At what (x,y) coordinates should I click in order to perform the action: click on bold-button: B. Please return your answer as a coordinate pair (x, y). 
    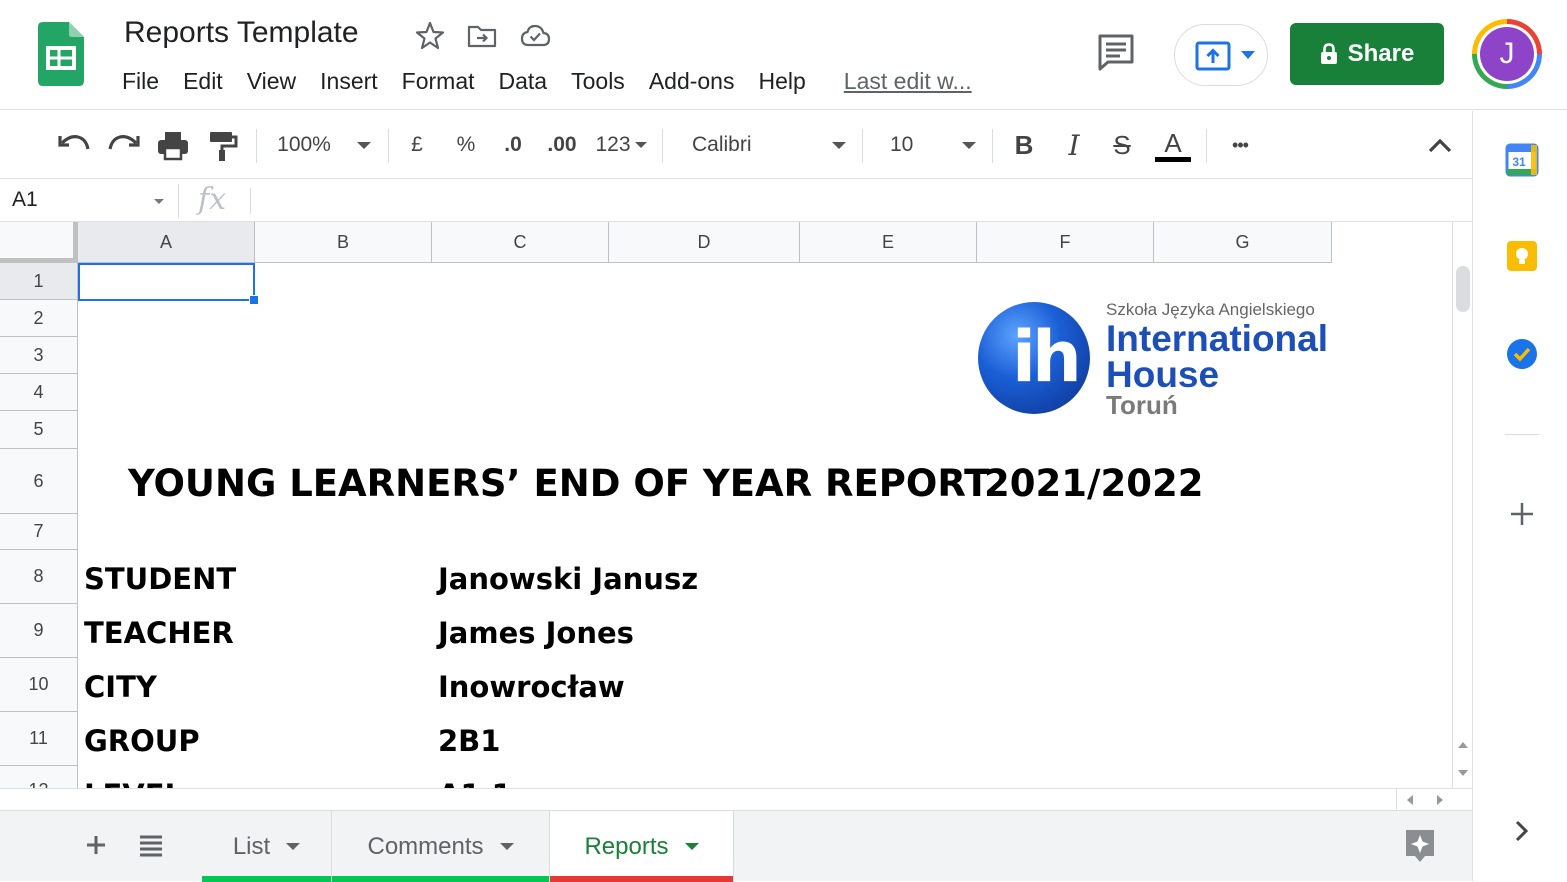
    Looking at the image, I should click on (1024, 145).